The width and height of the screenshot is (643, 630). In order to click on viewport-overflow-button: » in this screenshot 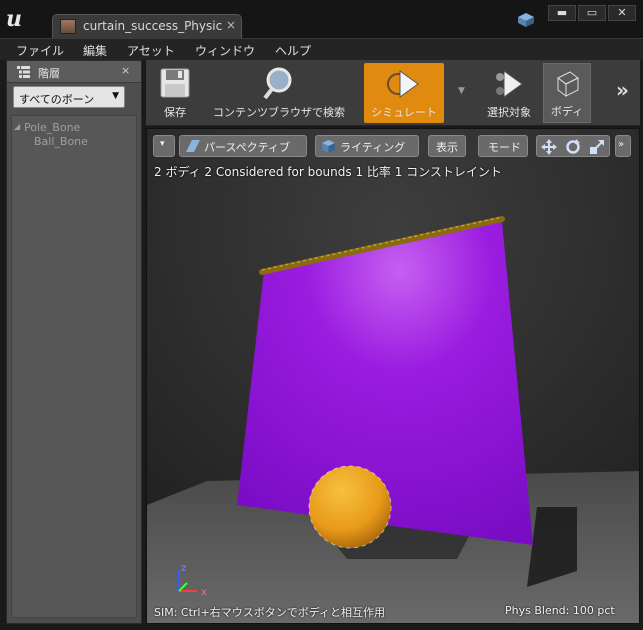, I will do `click(623, 146)`.